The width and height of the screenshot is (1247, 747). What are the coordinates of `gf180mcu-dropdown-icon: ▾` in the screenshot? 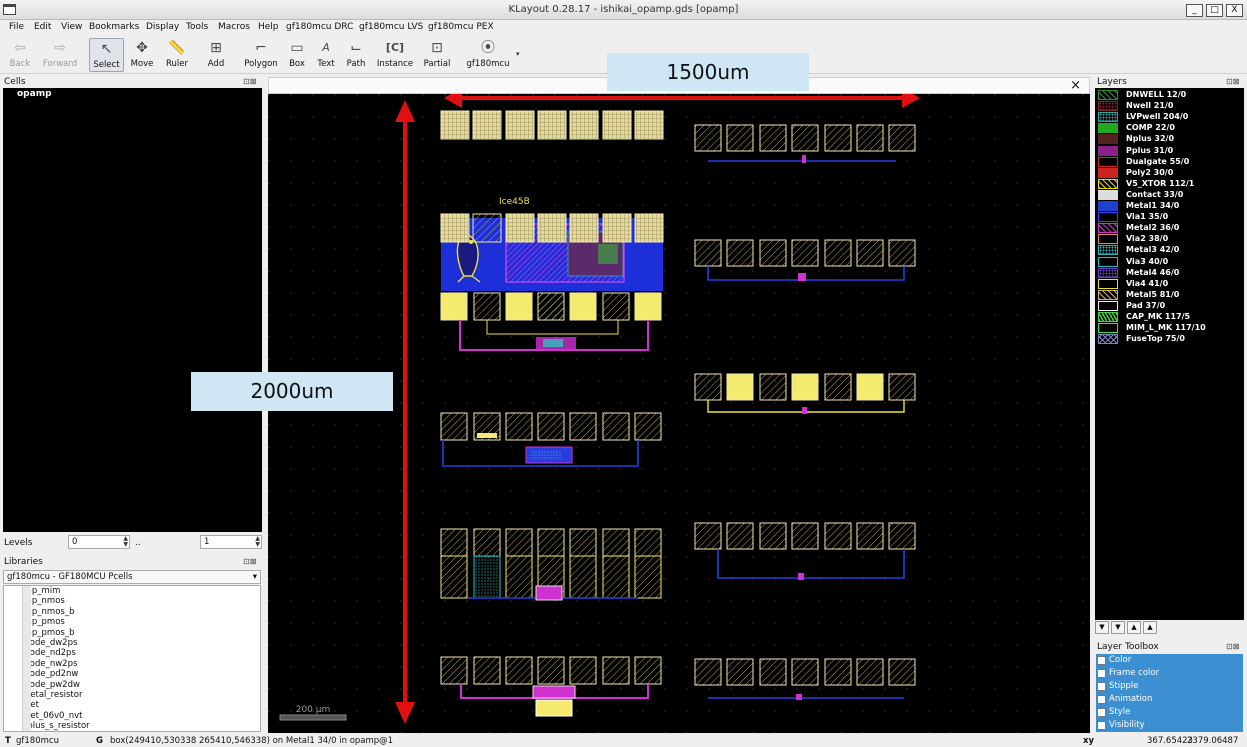 It's located at (518, 54).